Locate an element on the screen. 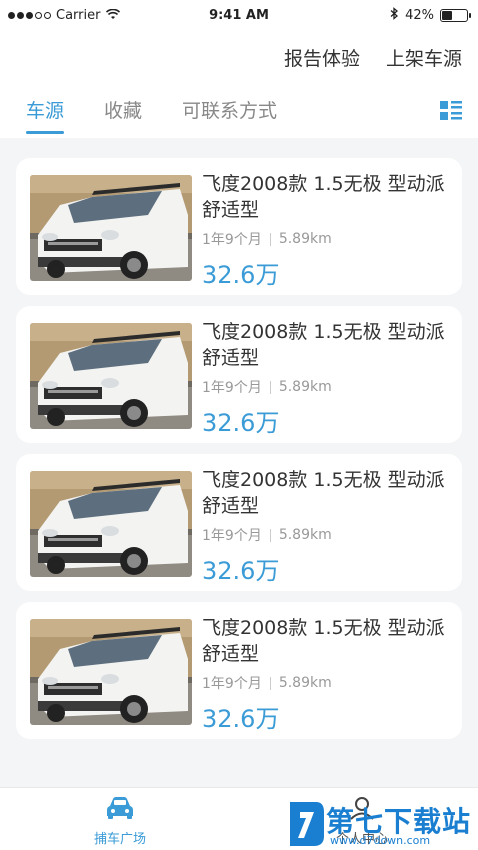 Image resolution: width=478 pixels, height=850 pixels. list-view-icon is located at coordinates (451, 111).